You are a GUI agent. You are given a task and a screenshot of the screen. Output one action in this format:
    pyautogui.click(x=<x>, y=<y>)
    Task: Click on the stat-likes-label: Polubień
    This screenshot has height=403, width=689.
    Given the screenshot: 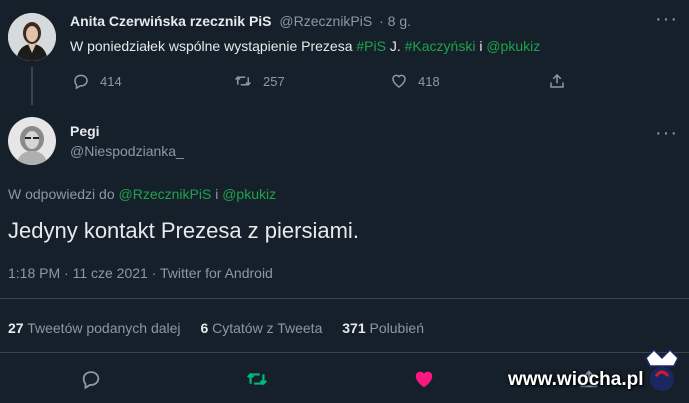 What is the action you would take?
    pyautogui.click(x=397, y=328)
    